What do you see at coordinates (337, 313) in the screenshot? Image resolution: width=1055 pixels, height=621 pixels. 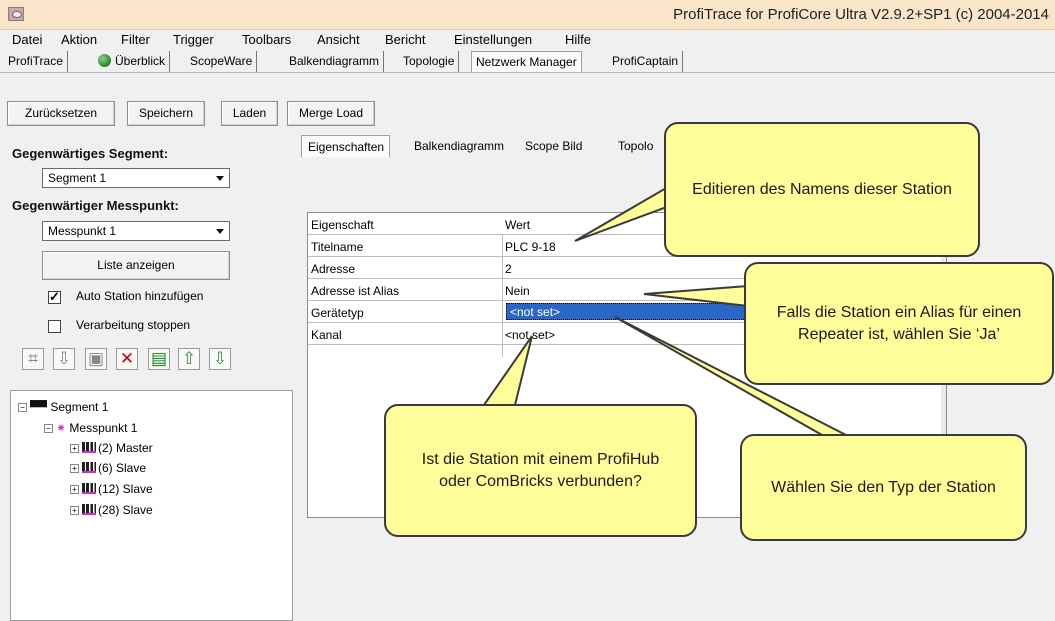 I see `property-name: Gerätetyp` at bounding box center [337, 313].